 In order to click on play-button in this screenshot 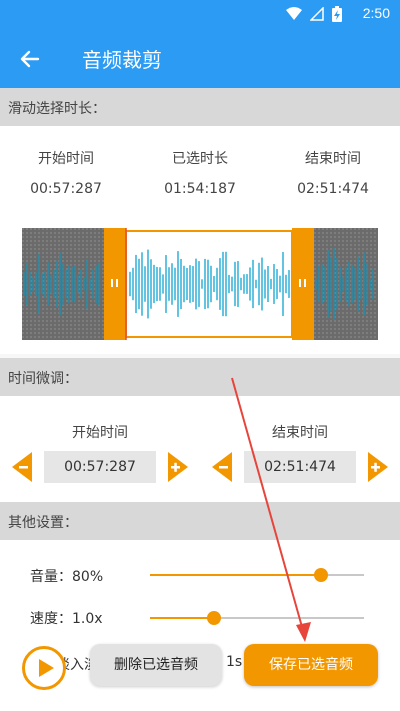, I will do `click(44, 668)`.